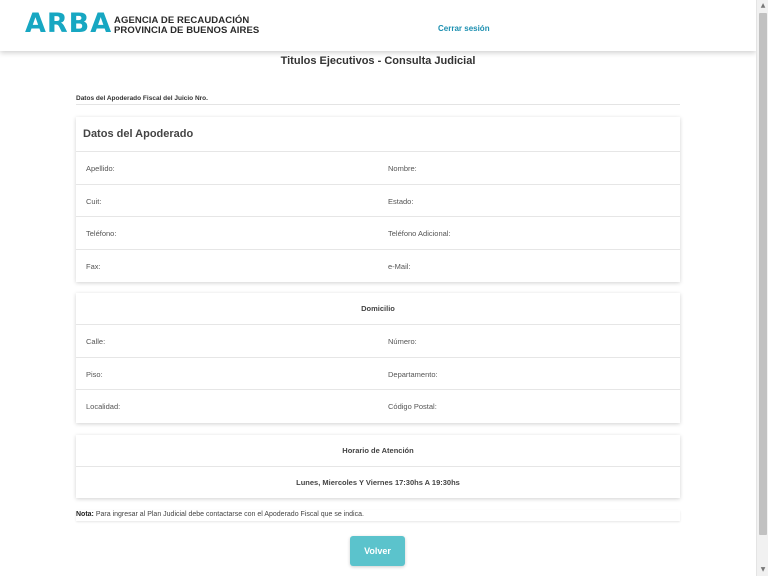  Describe the element at coordinates (68, 23) in the screenshot. I see `arba-logo: ARBA` at that location.